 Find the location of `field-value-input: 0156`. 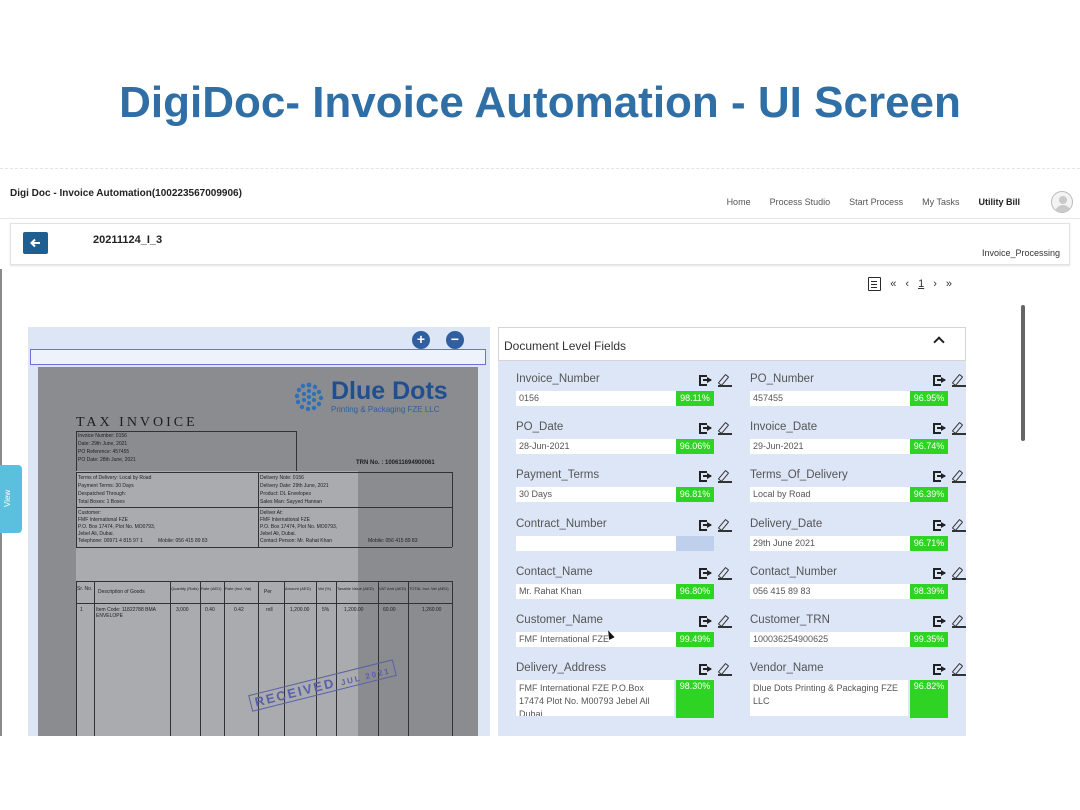

field-value-input: 0156 is located at coordinates (596, 398).